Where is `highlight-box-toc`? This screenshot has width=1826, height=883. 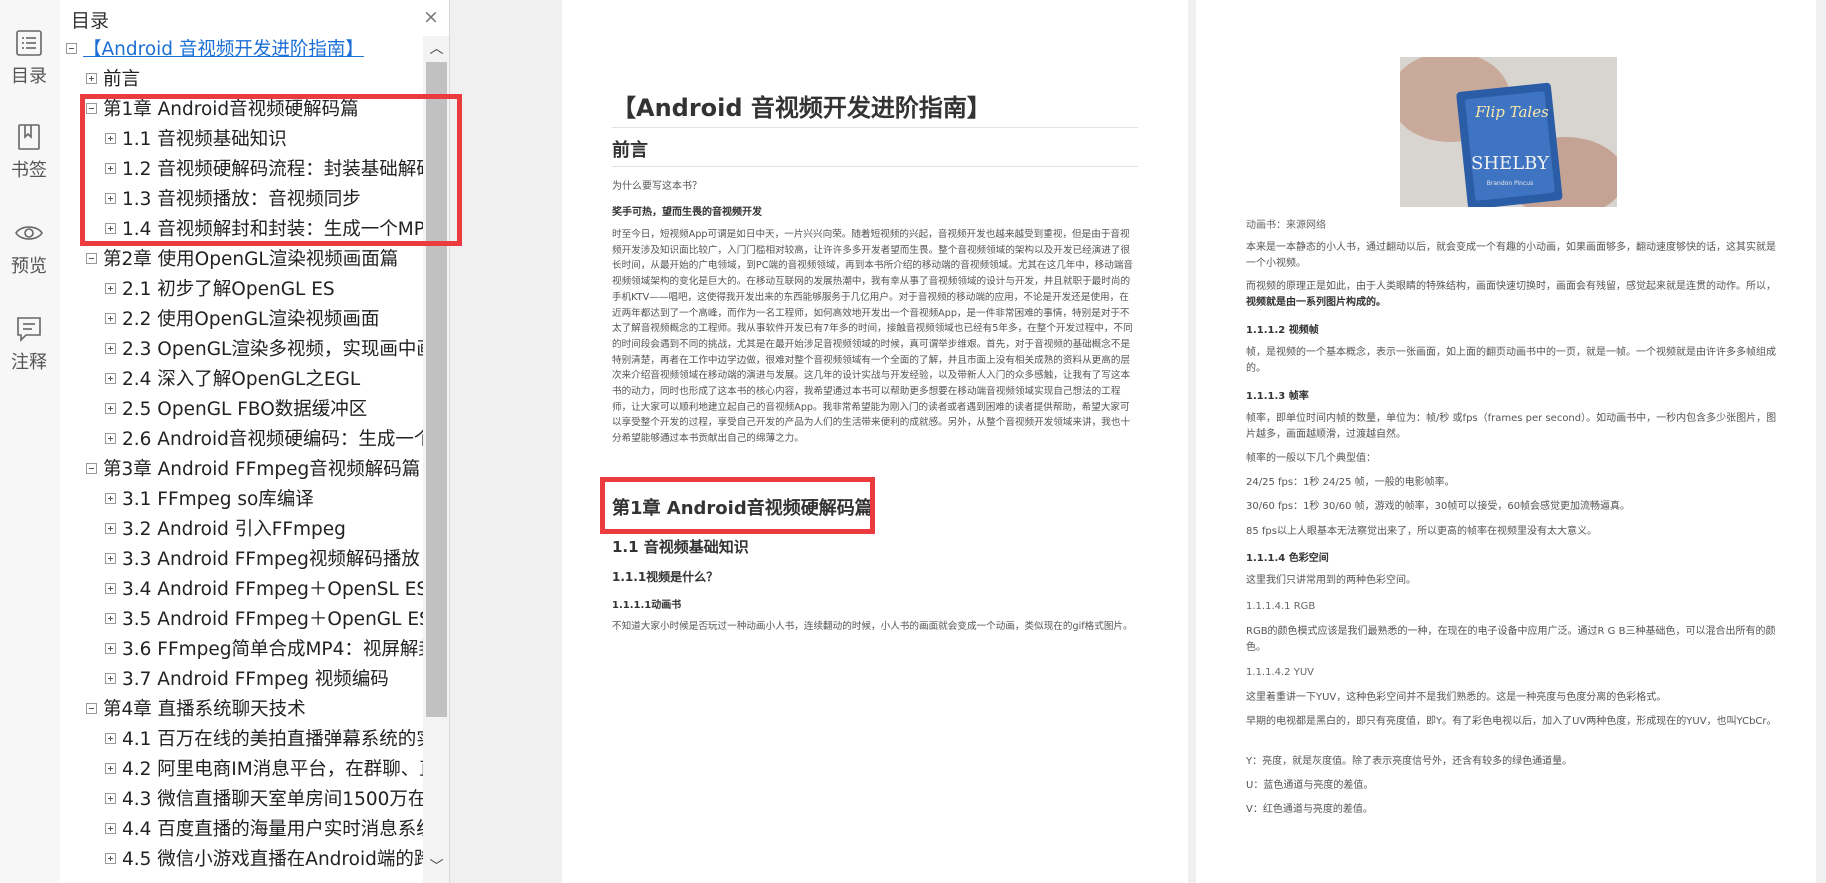
highlight-box-toc is located at coordinates (271, 170).